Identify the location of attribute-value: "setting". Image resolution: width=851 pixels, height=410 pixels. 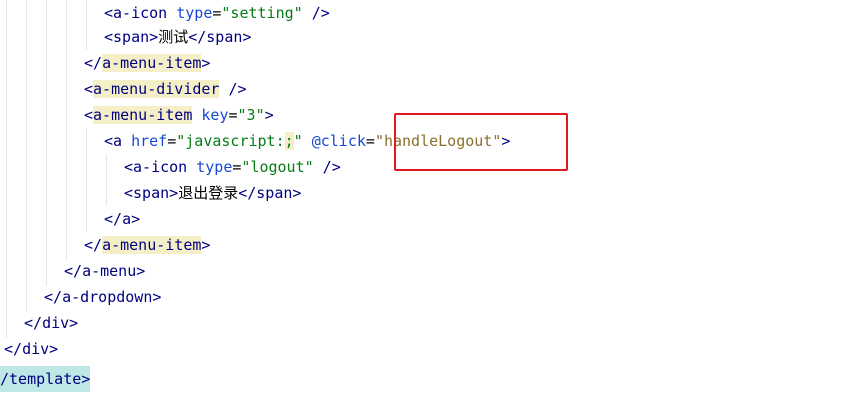
(262, 13).